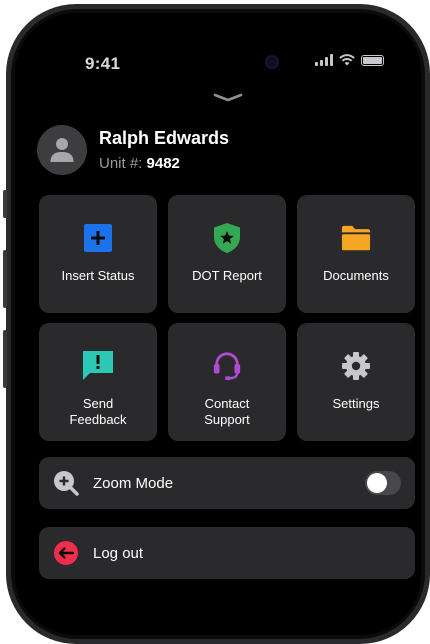  What do you see at coordinates (356, 366) in the screenshot?
I see `gear-icon` at bounding box center [356, 366].